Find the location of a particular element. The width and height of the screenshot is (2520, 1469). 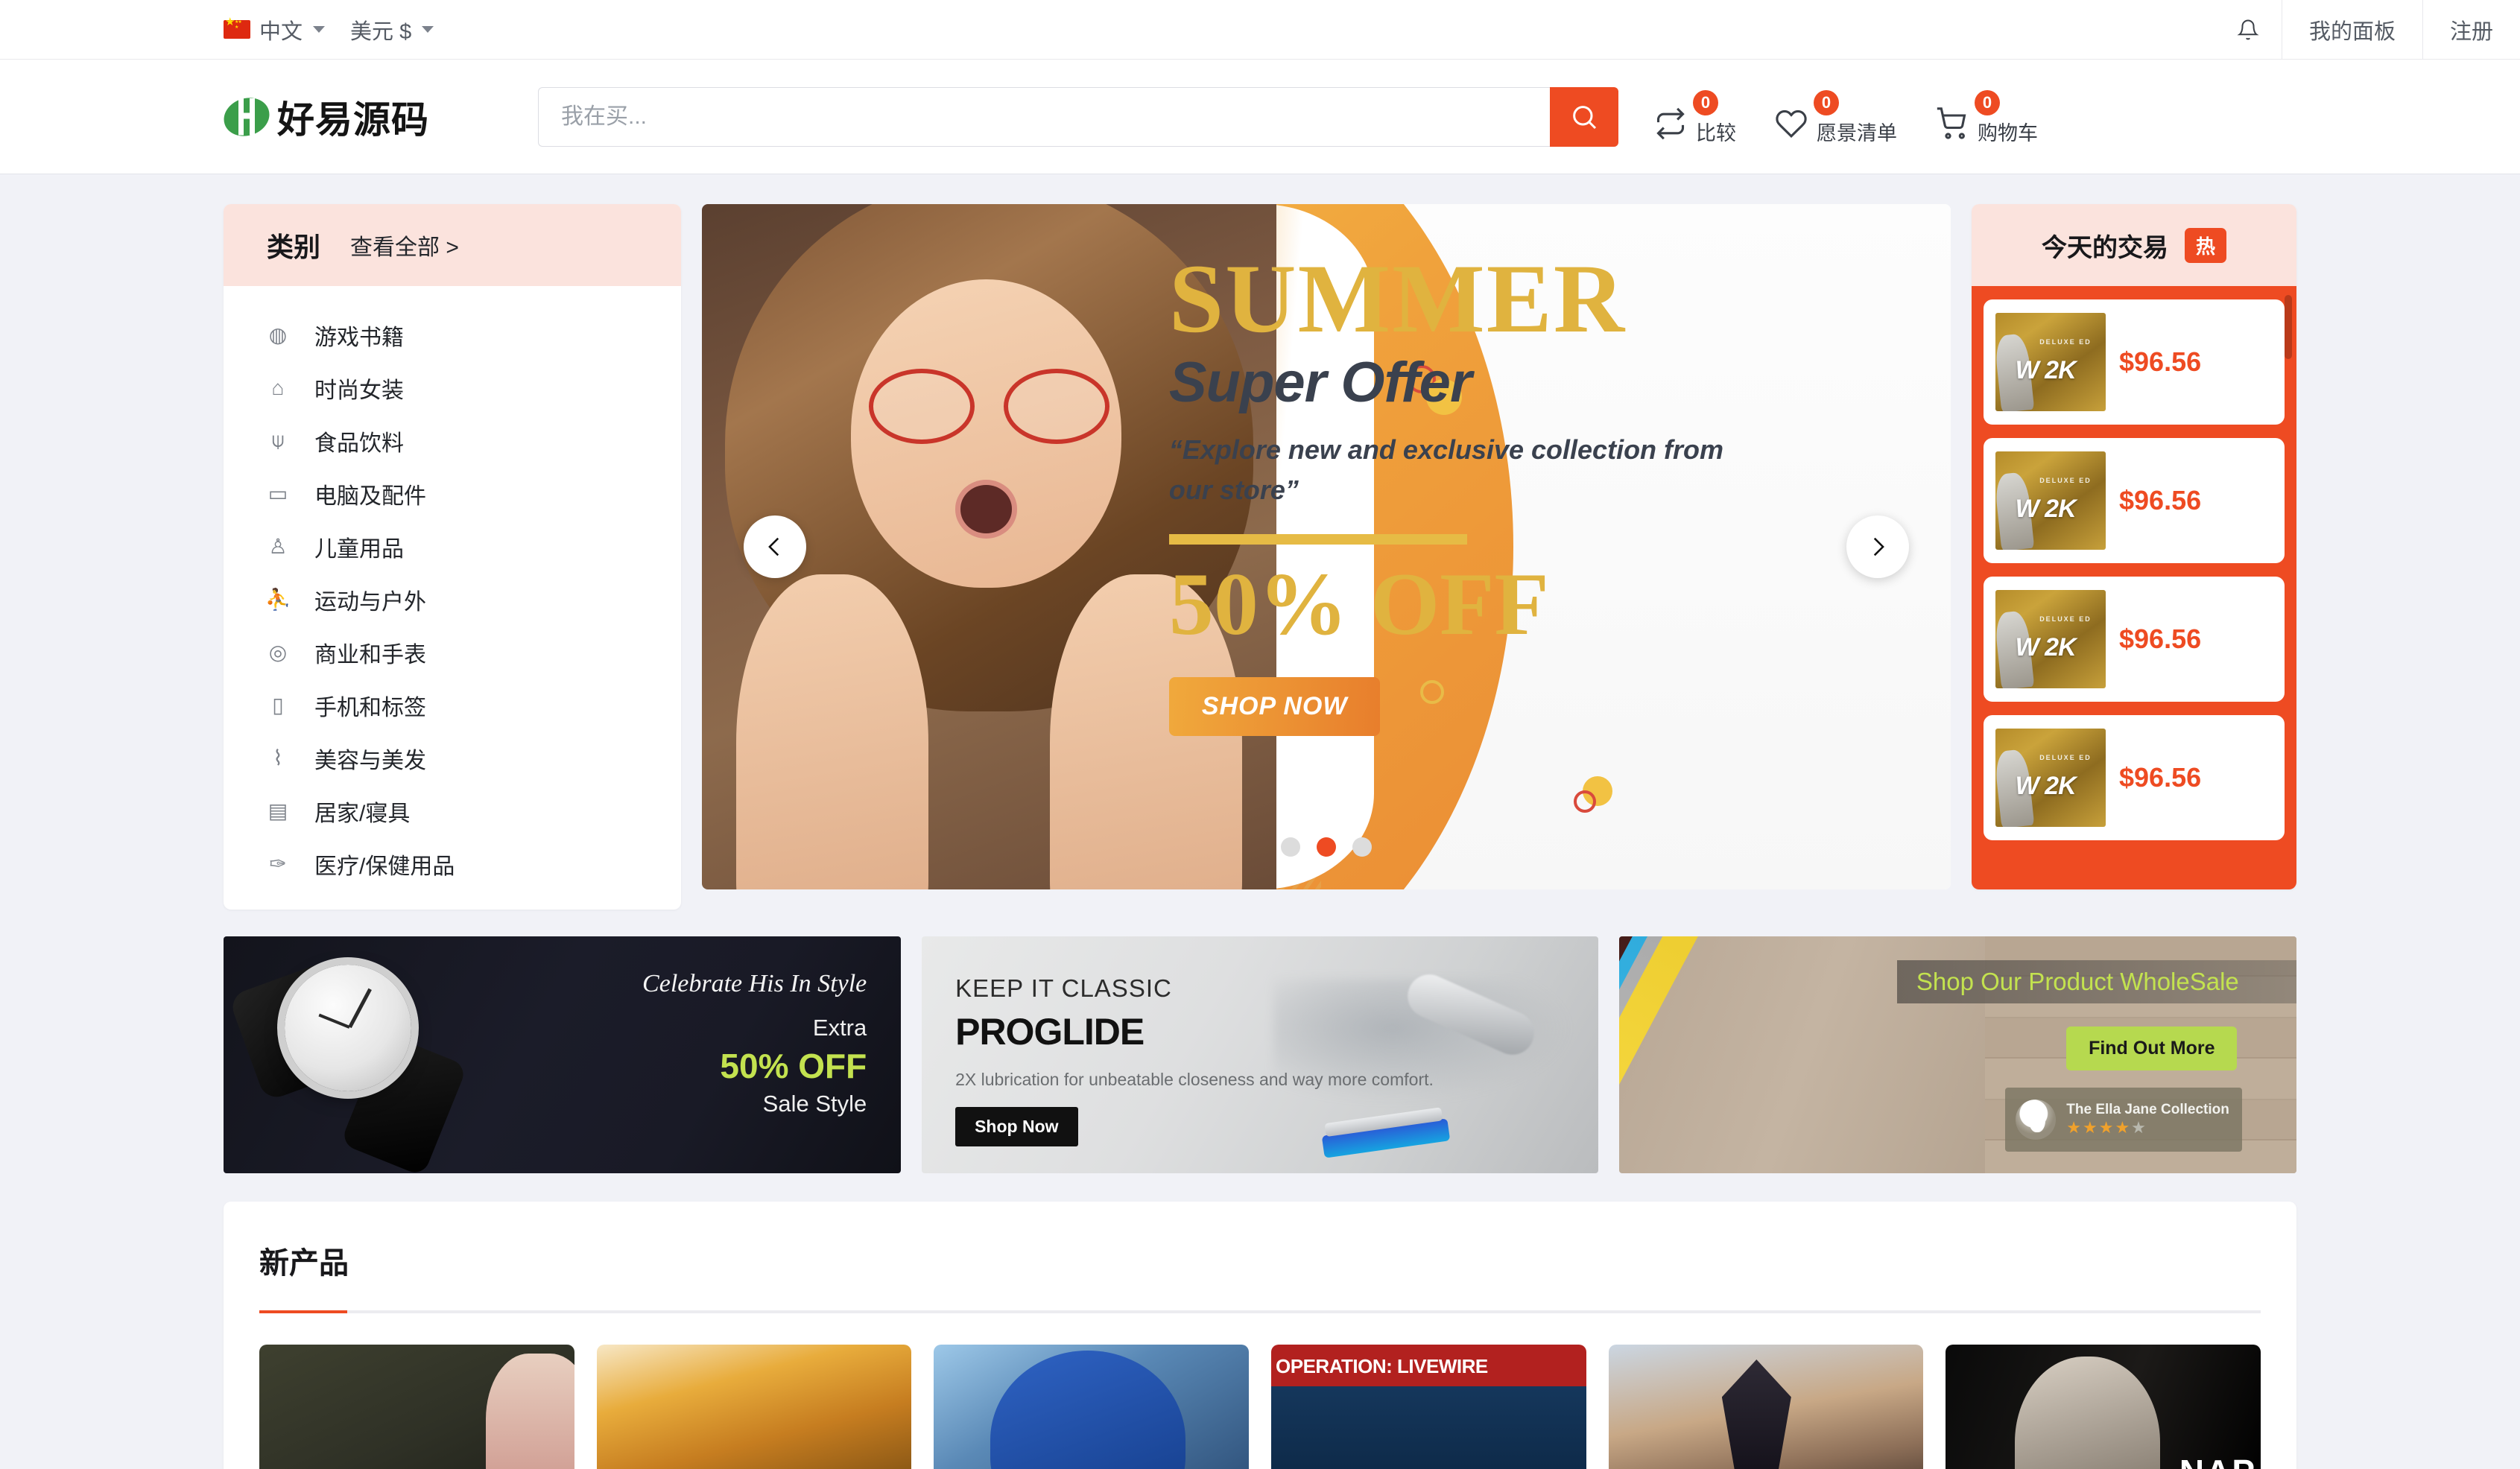

sidebar-item-sports-outdoor: ⛹ 运动与户外 is located at coordinates (452, 599).